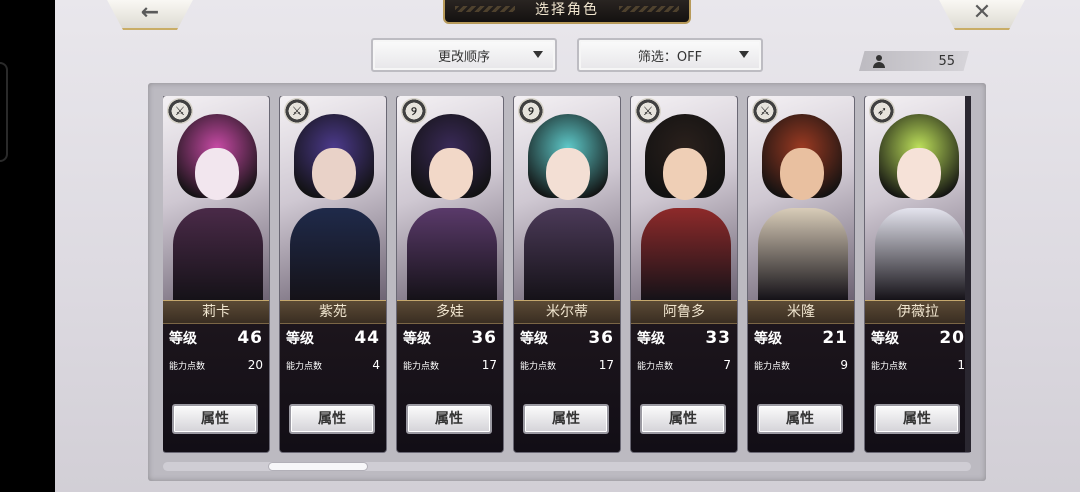 This screenshot has height=492, width=1080. Describe the element at coordinates (216, 388) in the screenshot. I see `character-stats: 等级 46 能力点数 20 属性` at that location.